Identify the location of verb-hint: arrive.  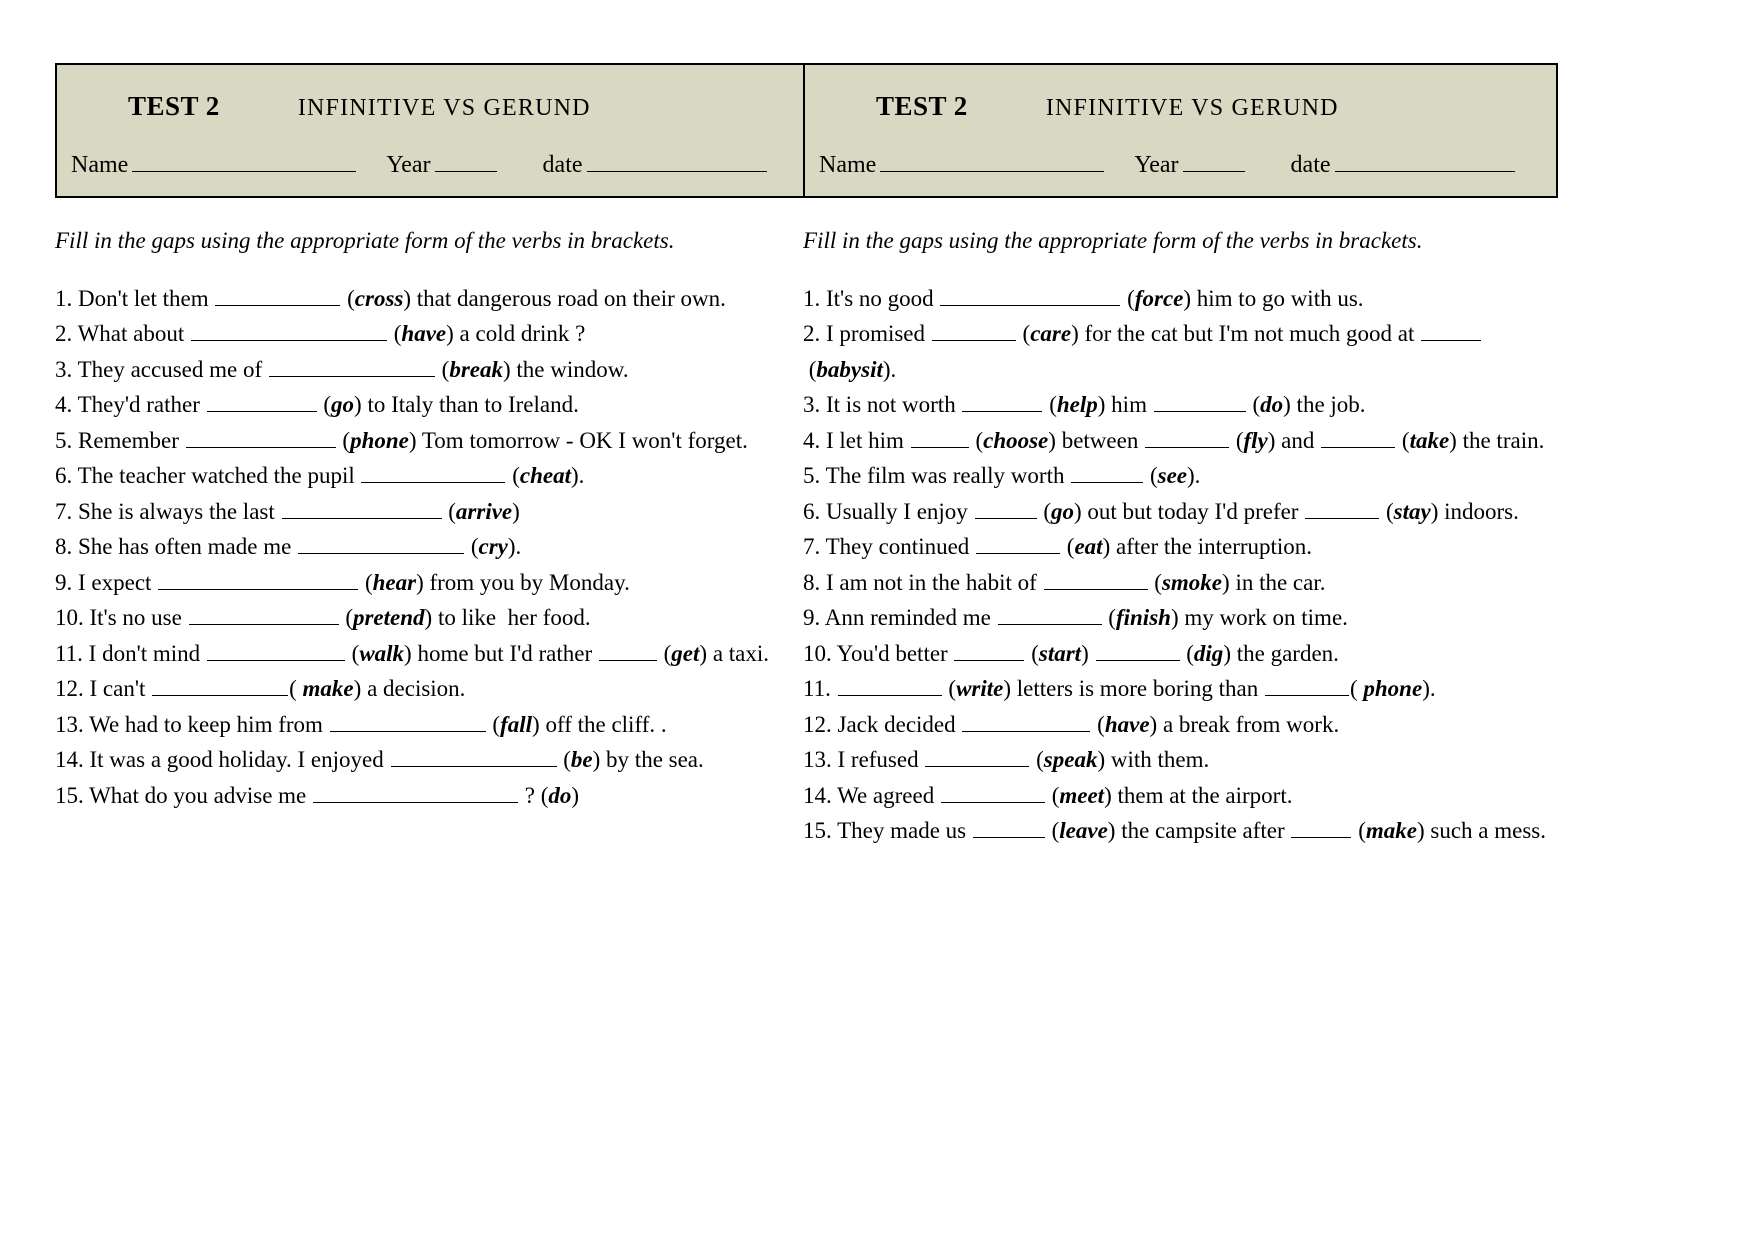
(484, 511).